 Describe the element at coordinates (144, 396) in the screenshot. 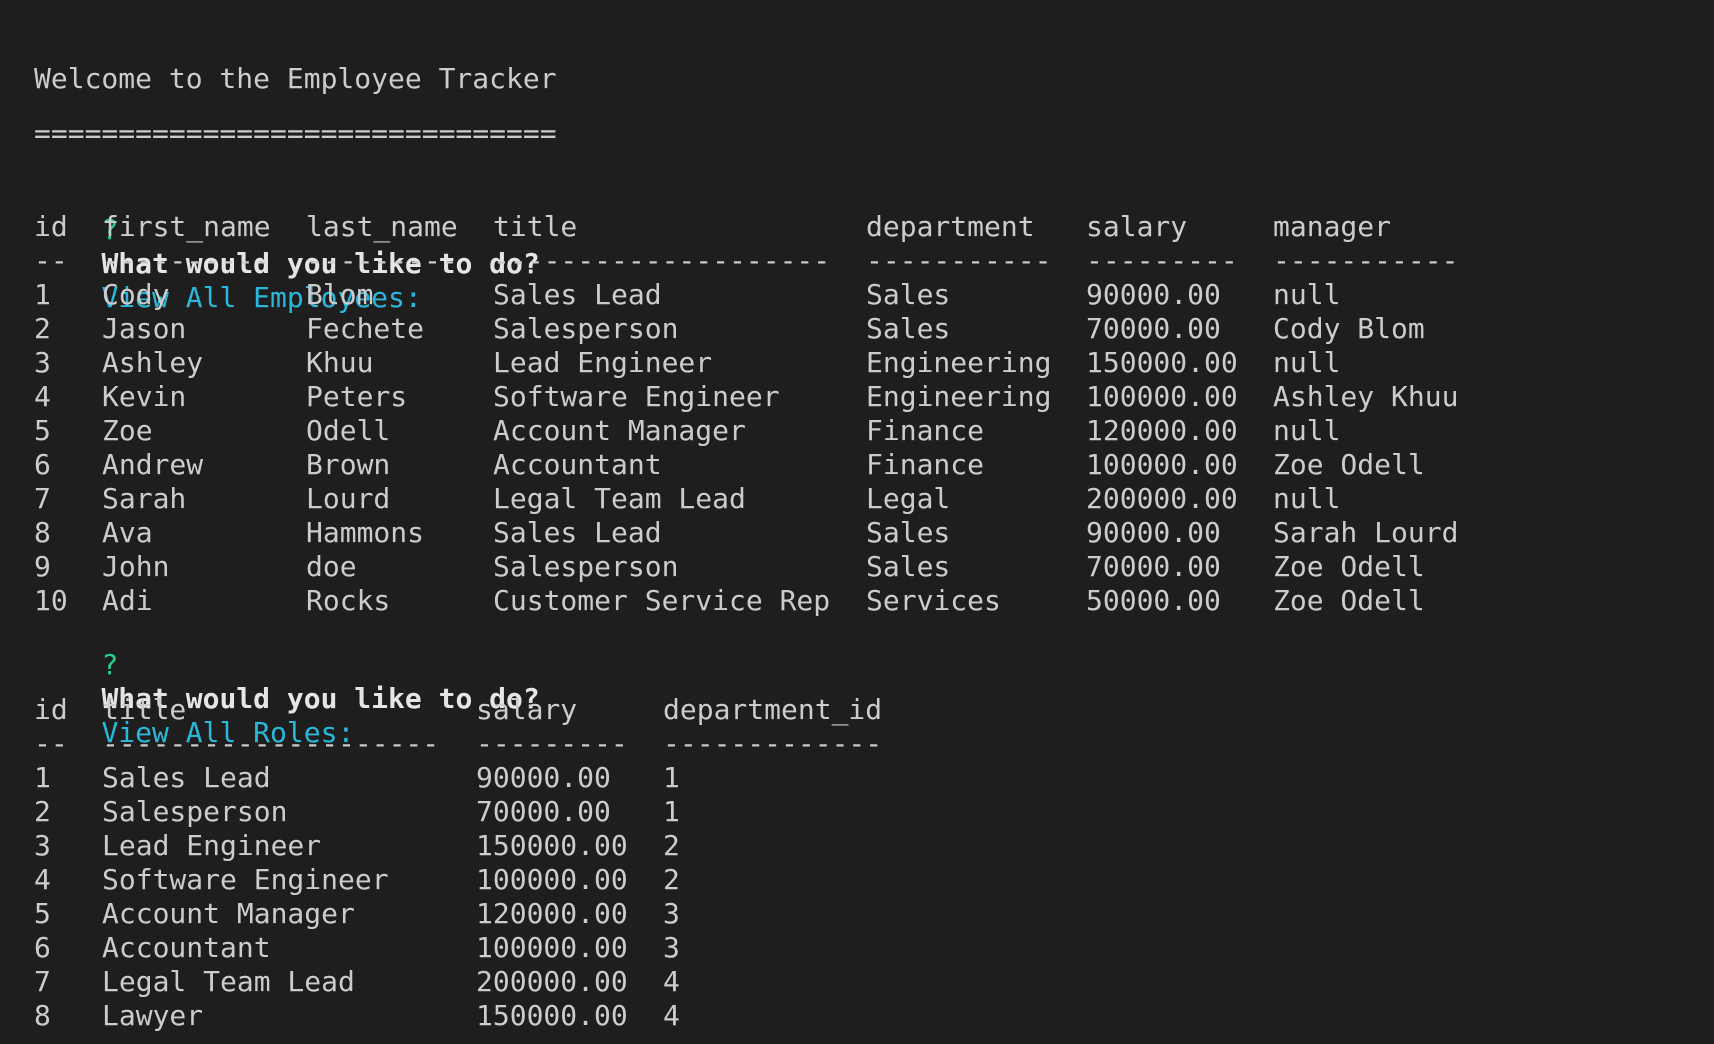

I see `table-cell: Kevin` at that location.